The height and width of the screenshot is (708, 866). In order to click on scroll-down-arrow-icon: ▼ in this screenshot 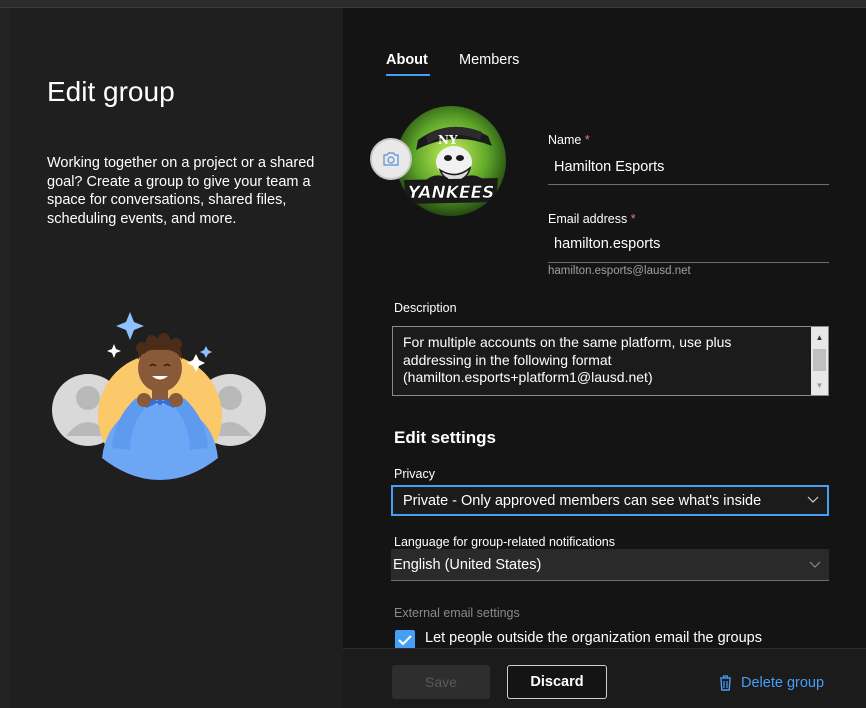, I will do `click(819, 385)`.